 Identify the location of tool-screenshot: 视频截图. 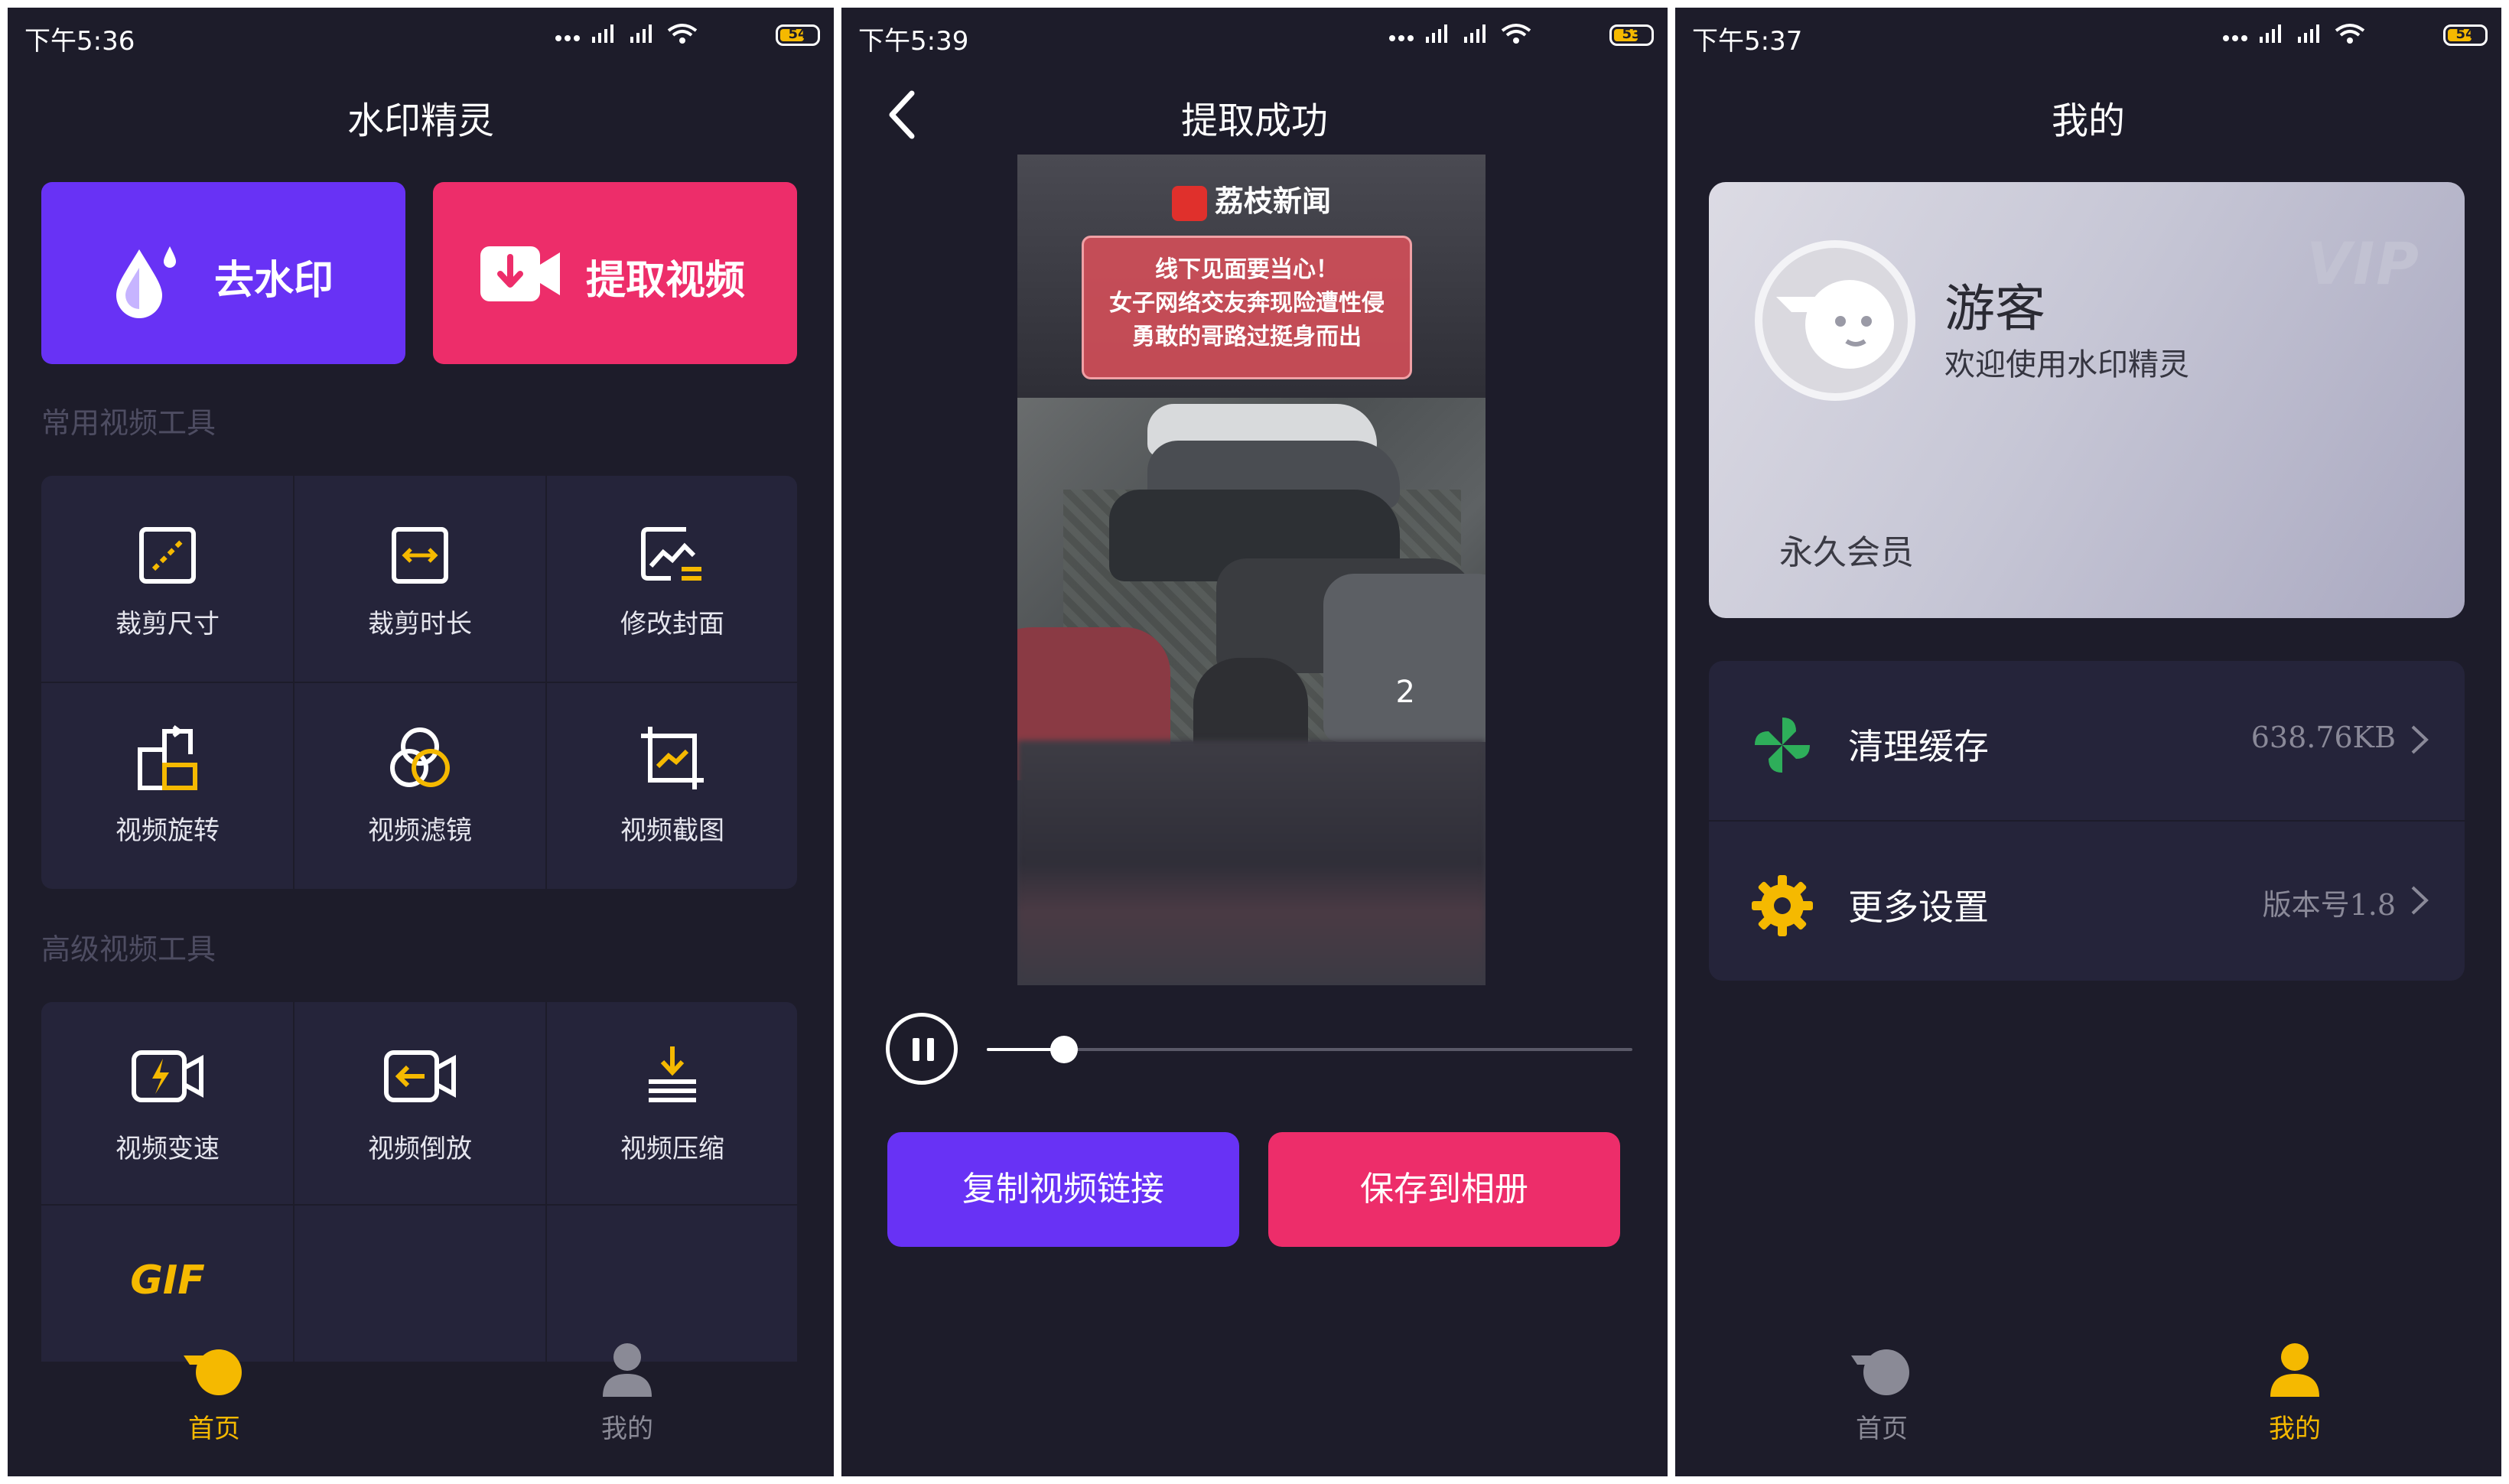
(671, 785).